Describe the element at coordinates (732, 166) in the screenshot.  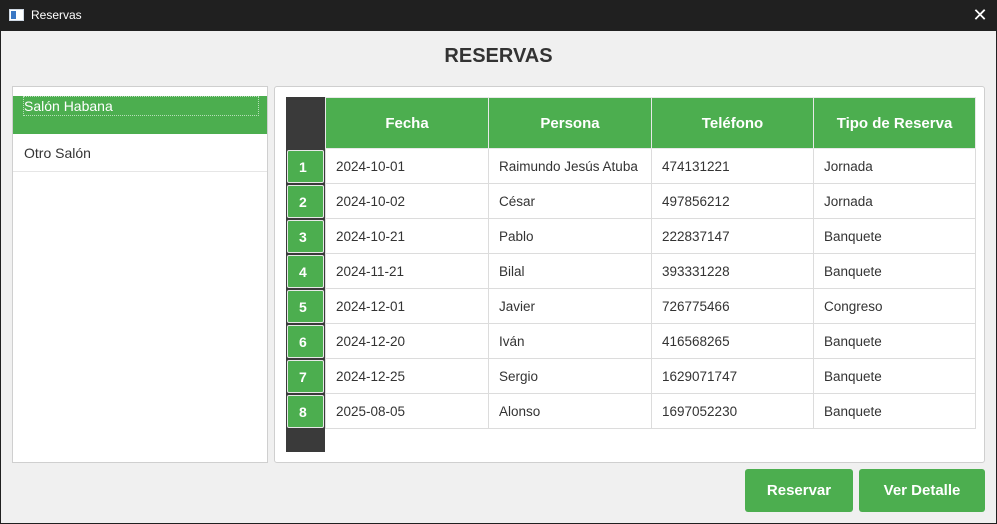
I see `cell-telefono: 474131221` at that location.